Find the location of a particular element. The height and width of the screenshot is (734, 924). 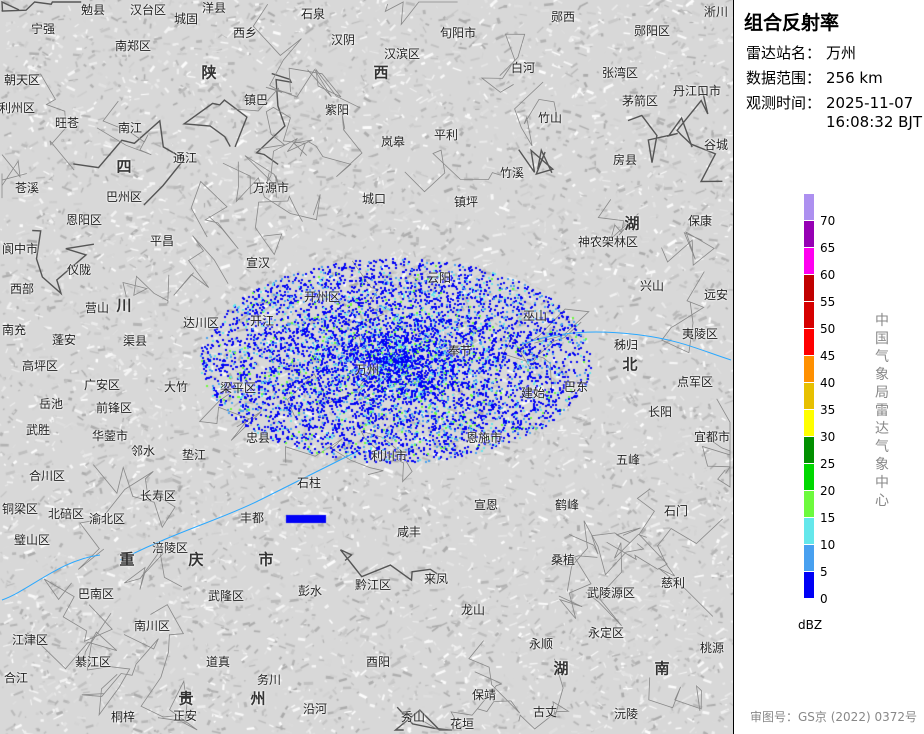

place-label: 武隆区 is located at coordinates (226, 596).